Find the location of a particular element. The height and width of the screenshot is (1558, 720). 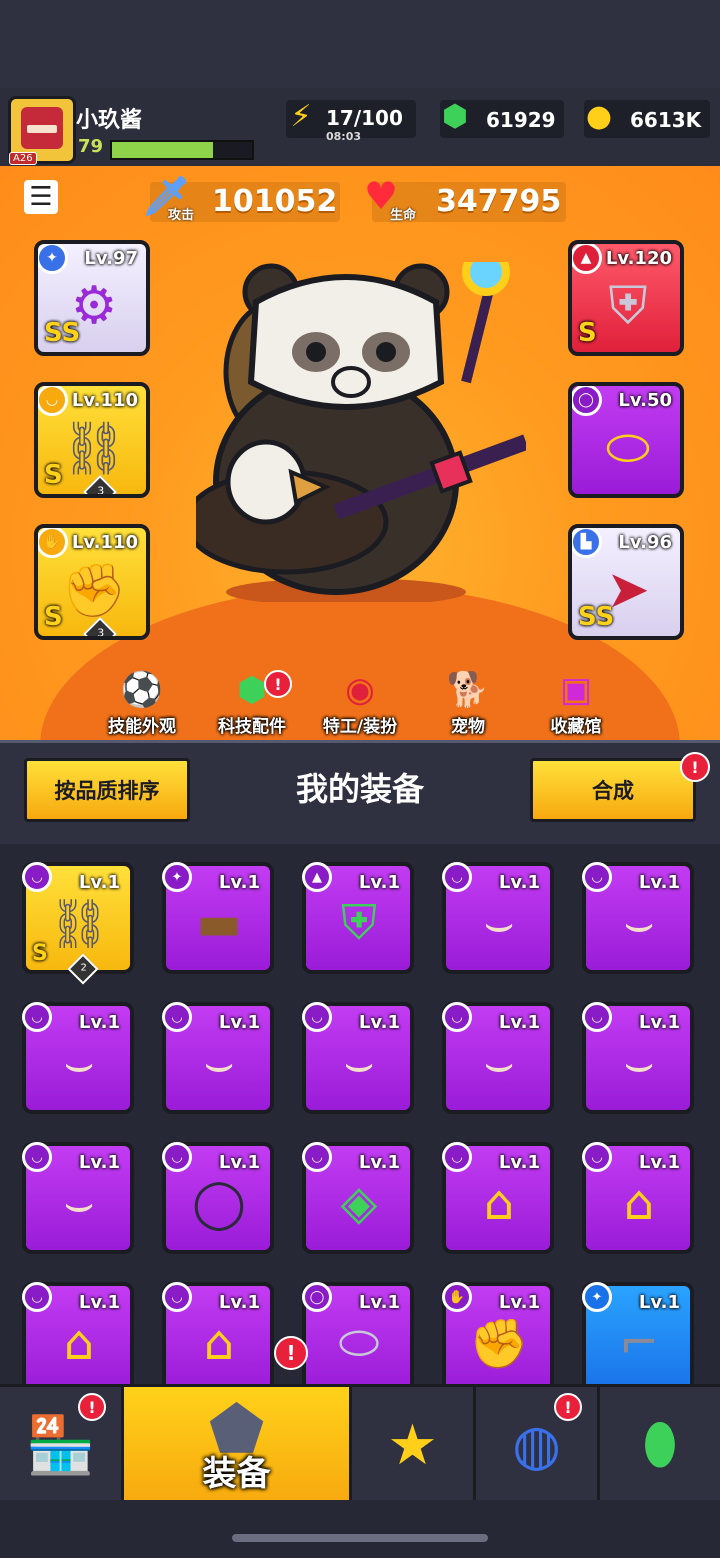

tab-agent-outfit: ◉ 特工/装扮 is located at coordinates (360, 704).